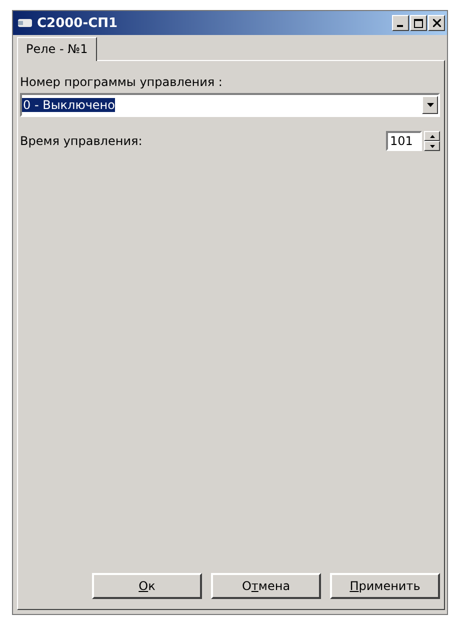  I want to click on dialog-button: Ок, so click(147, 586).